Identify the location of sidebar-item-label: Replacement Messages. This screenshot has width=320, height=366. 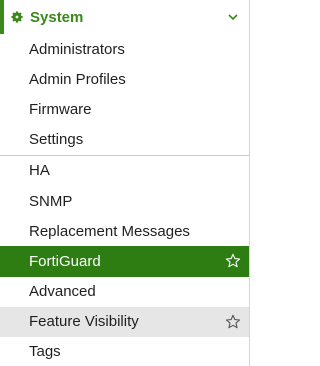
(109, 231).